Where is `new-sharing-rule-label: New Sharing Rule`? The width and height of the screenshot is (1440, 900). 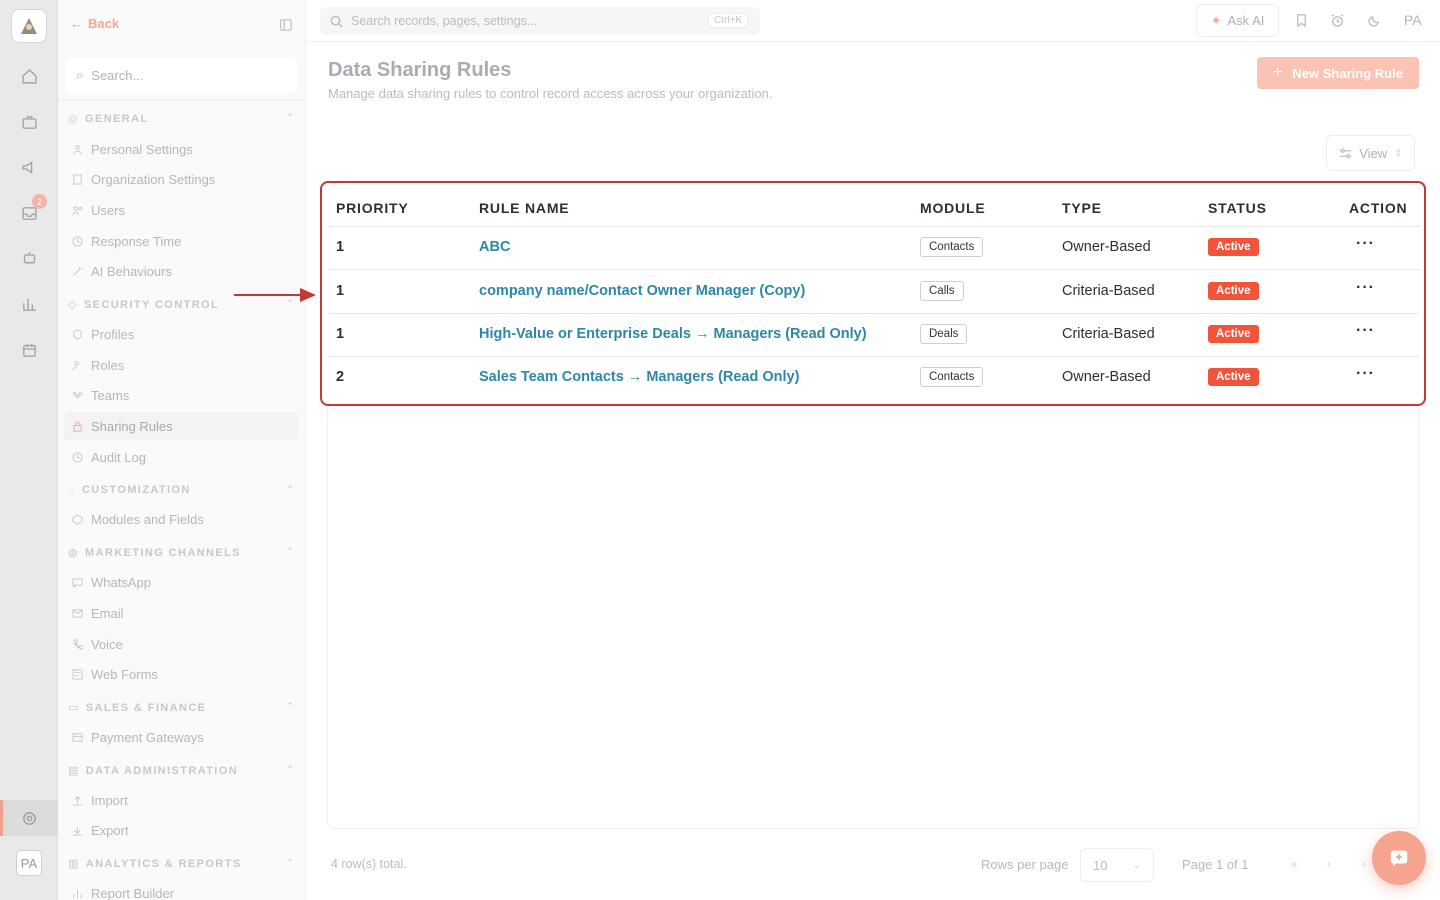 new-sharing-rule-label: New Sharing Rule is located at coordinates (1347, 73).